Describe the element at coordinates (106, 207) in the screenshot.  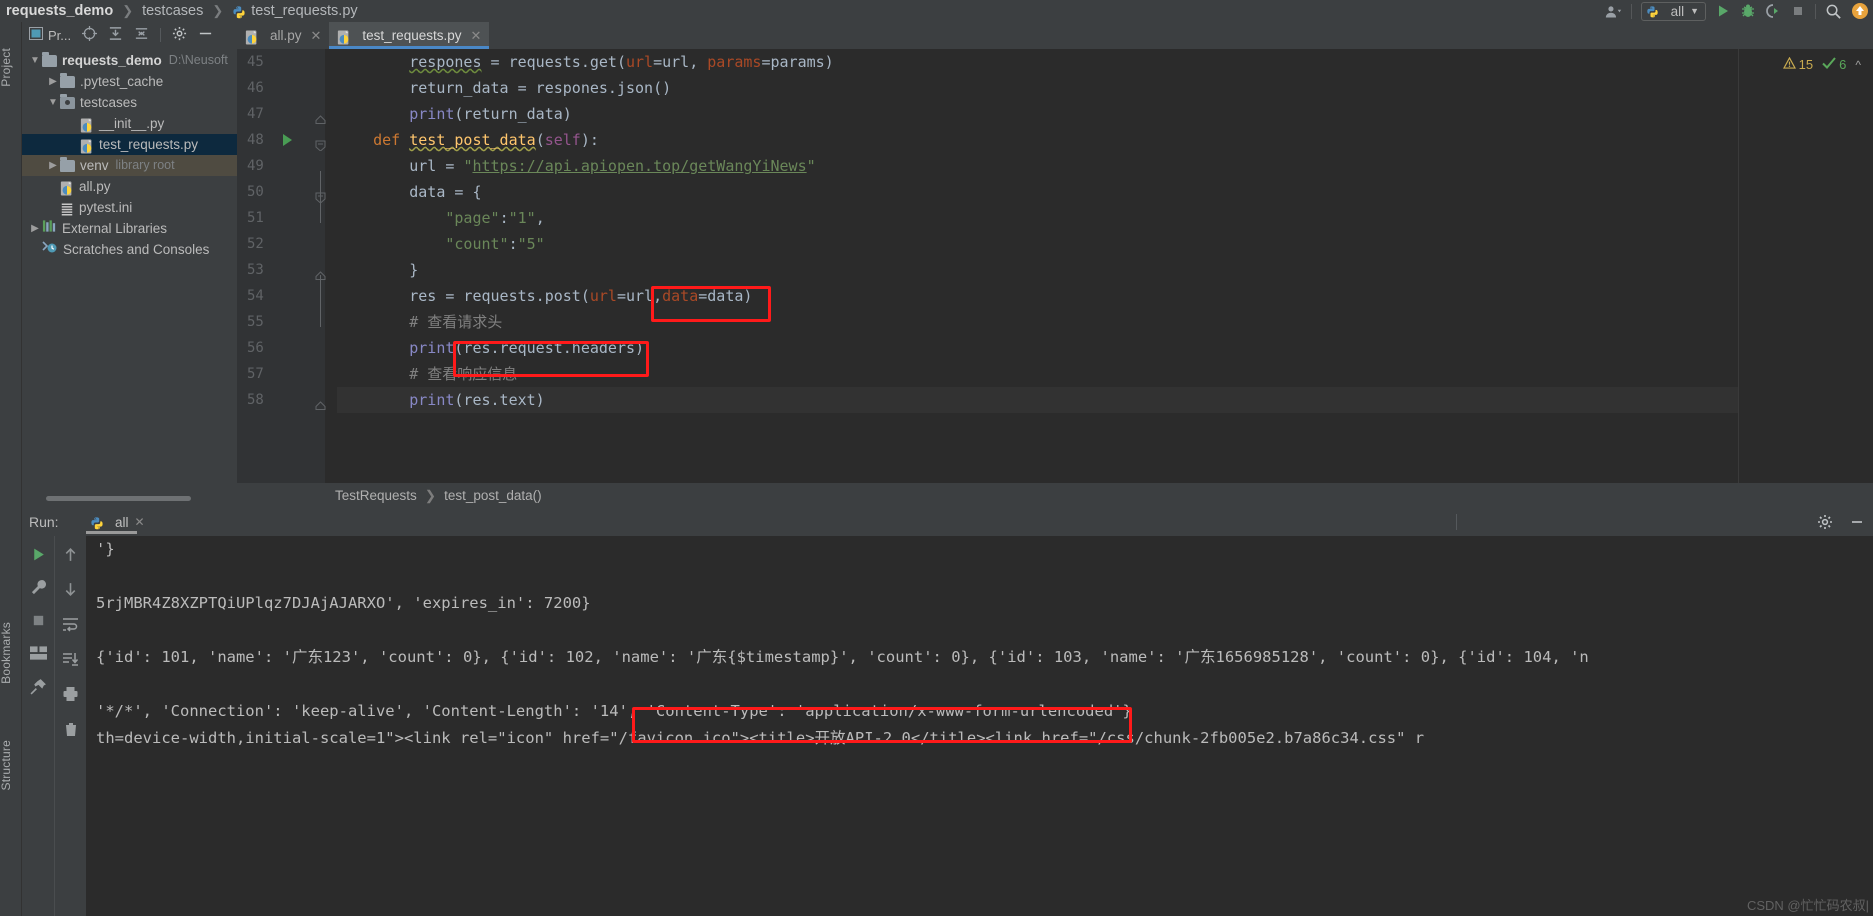
I see `tree-item-label: pytest.ini` at that location.